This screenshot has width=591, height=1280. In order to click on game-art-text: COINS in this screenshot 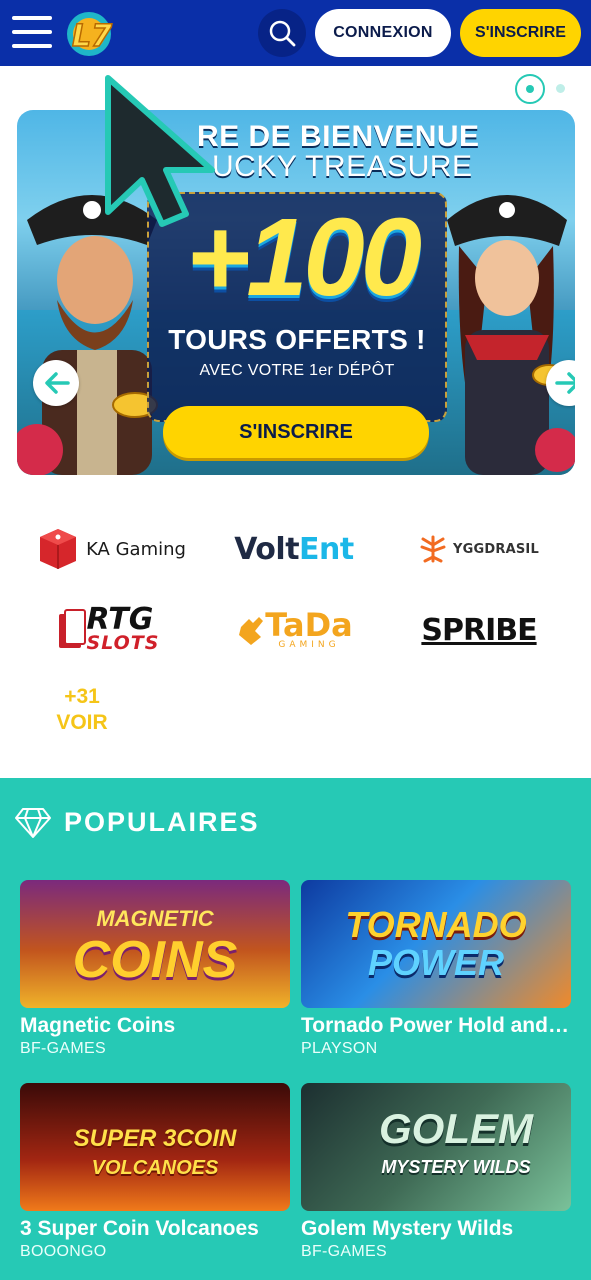, I will do `click(155, 960)`.